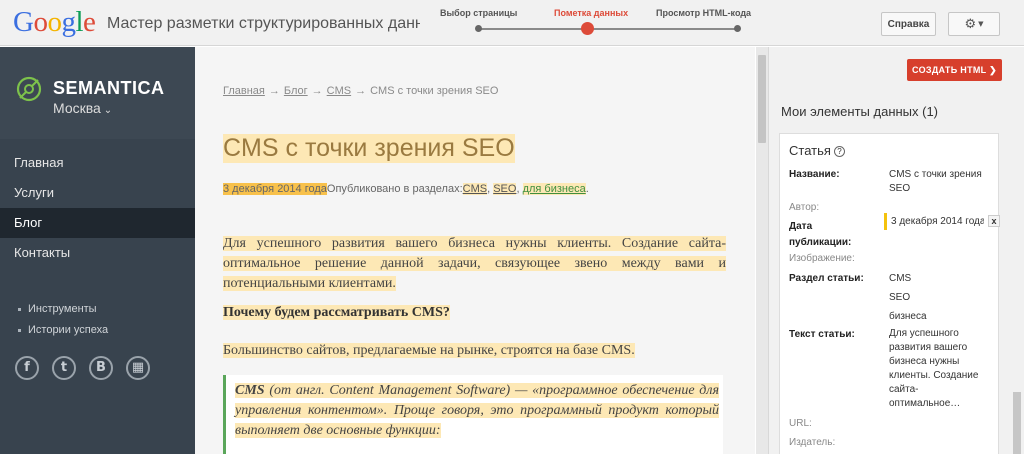 The height and width of the screenshot is (454, 1024). What do you see at coordinates (970, 24) in the screenshot?
I see `gear-icon: ⚙` at bounding box center [970, 24].